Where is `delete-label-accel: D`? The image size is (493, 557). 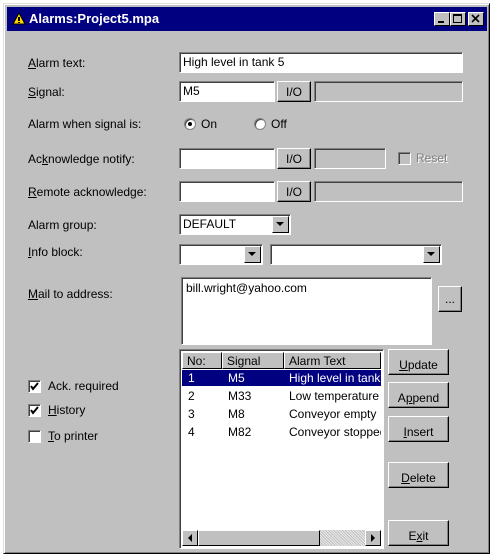
delete-label-accel: D is located at coordinates (405, 478).